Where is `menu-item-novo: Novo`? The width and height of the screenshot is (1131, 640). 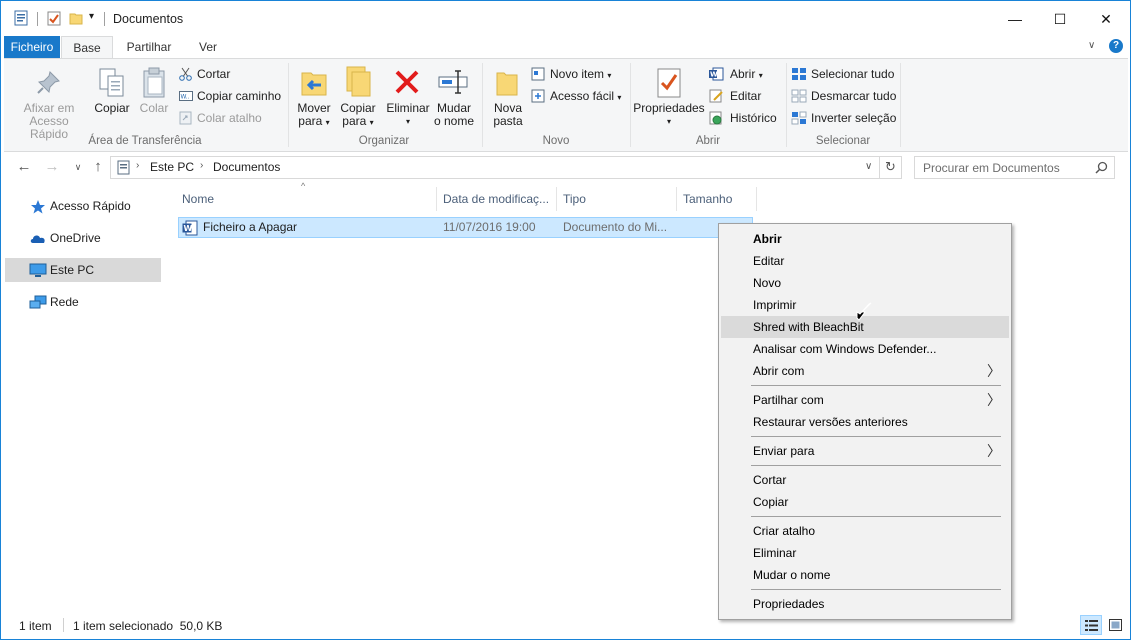
menu-item-novo: Novo is located at coordinates (865, 283).